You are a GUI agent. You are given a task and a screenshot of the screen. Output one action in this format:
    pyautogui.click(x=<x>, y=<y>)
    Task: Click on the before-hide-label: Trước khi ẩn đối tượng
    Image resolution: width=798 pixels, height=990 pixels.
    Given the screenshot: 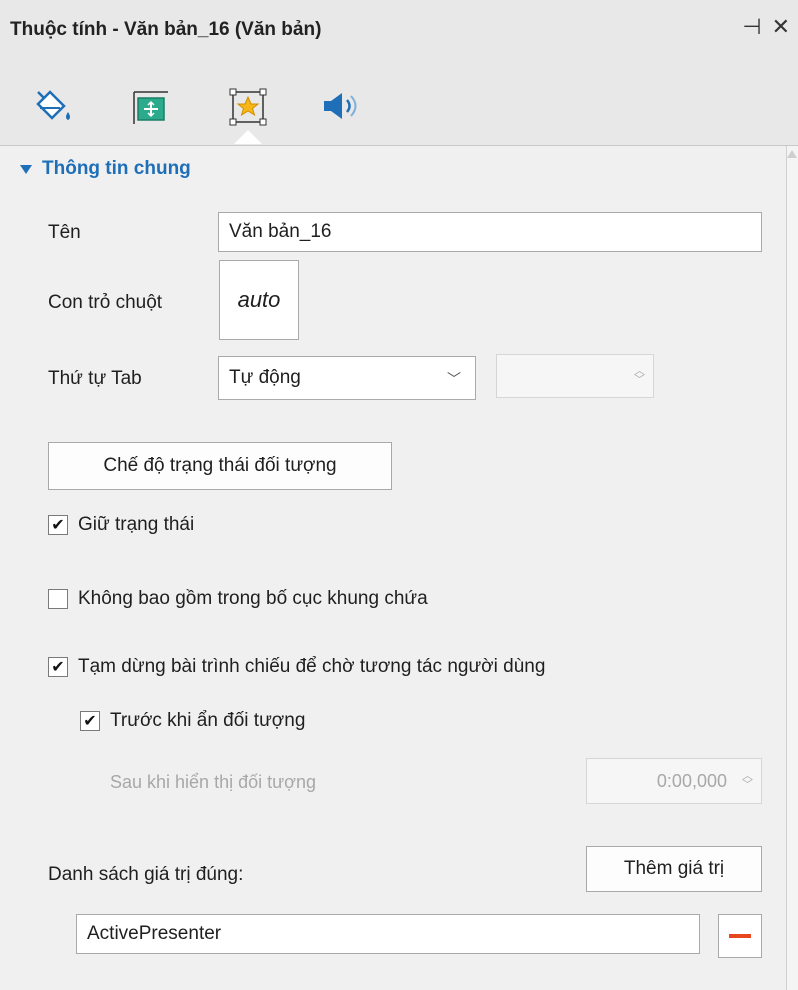 What is the action you would take?
    pyautogui.click(x=208, y=720)
    